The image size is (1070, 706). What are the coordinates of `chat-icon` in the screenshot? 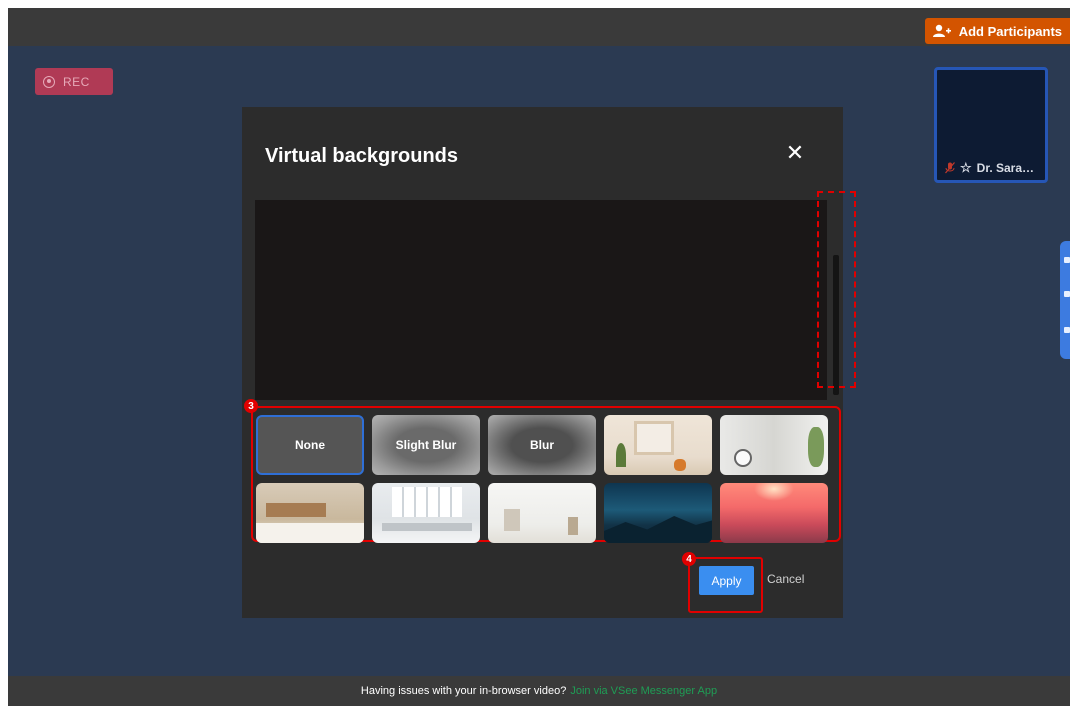 It's located at (1067, 260).